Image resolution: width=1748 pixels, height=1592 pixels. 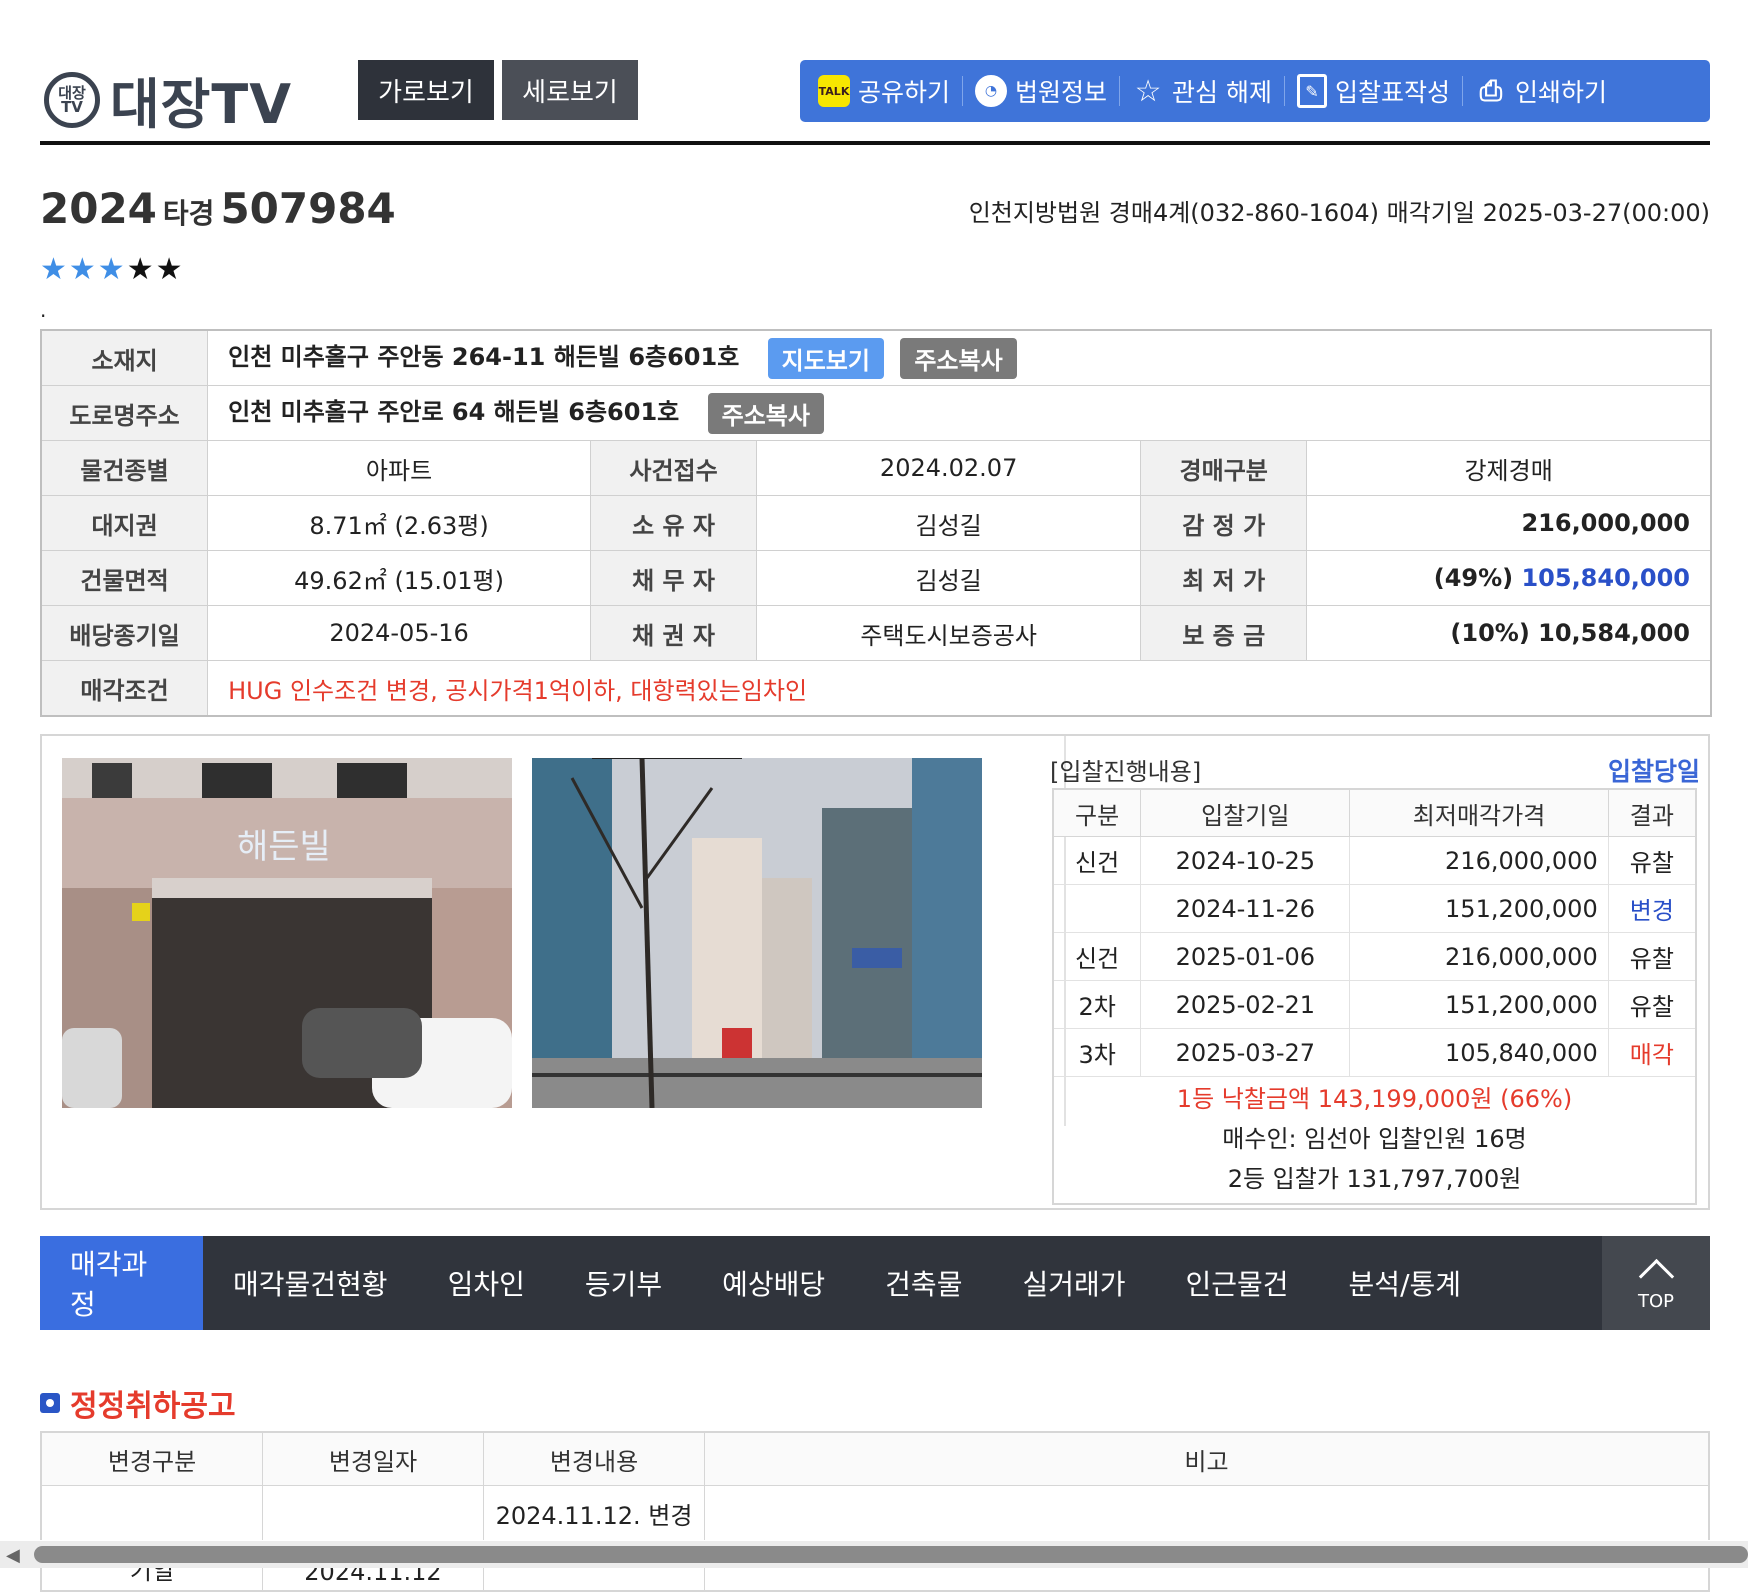 I want to click on horizontal-scrollbar: ◀, so click(x=874, y=1554).